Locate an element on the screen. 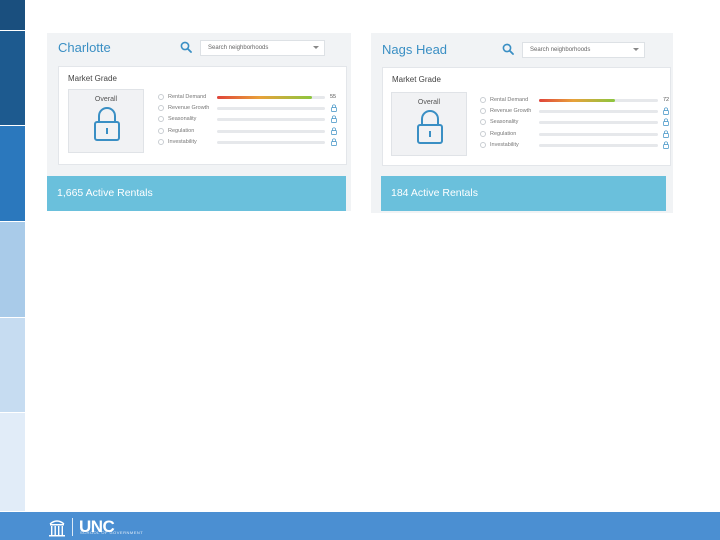 This screenshot has height=540, width=720. side-color-strip is located at coordinates (12, 256).